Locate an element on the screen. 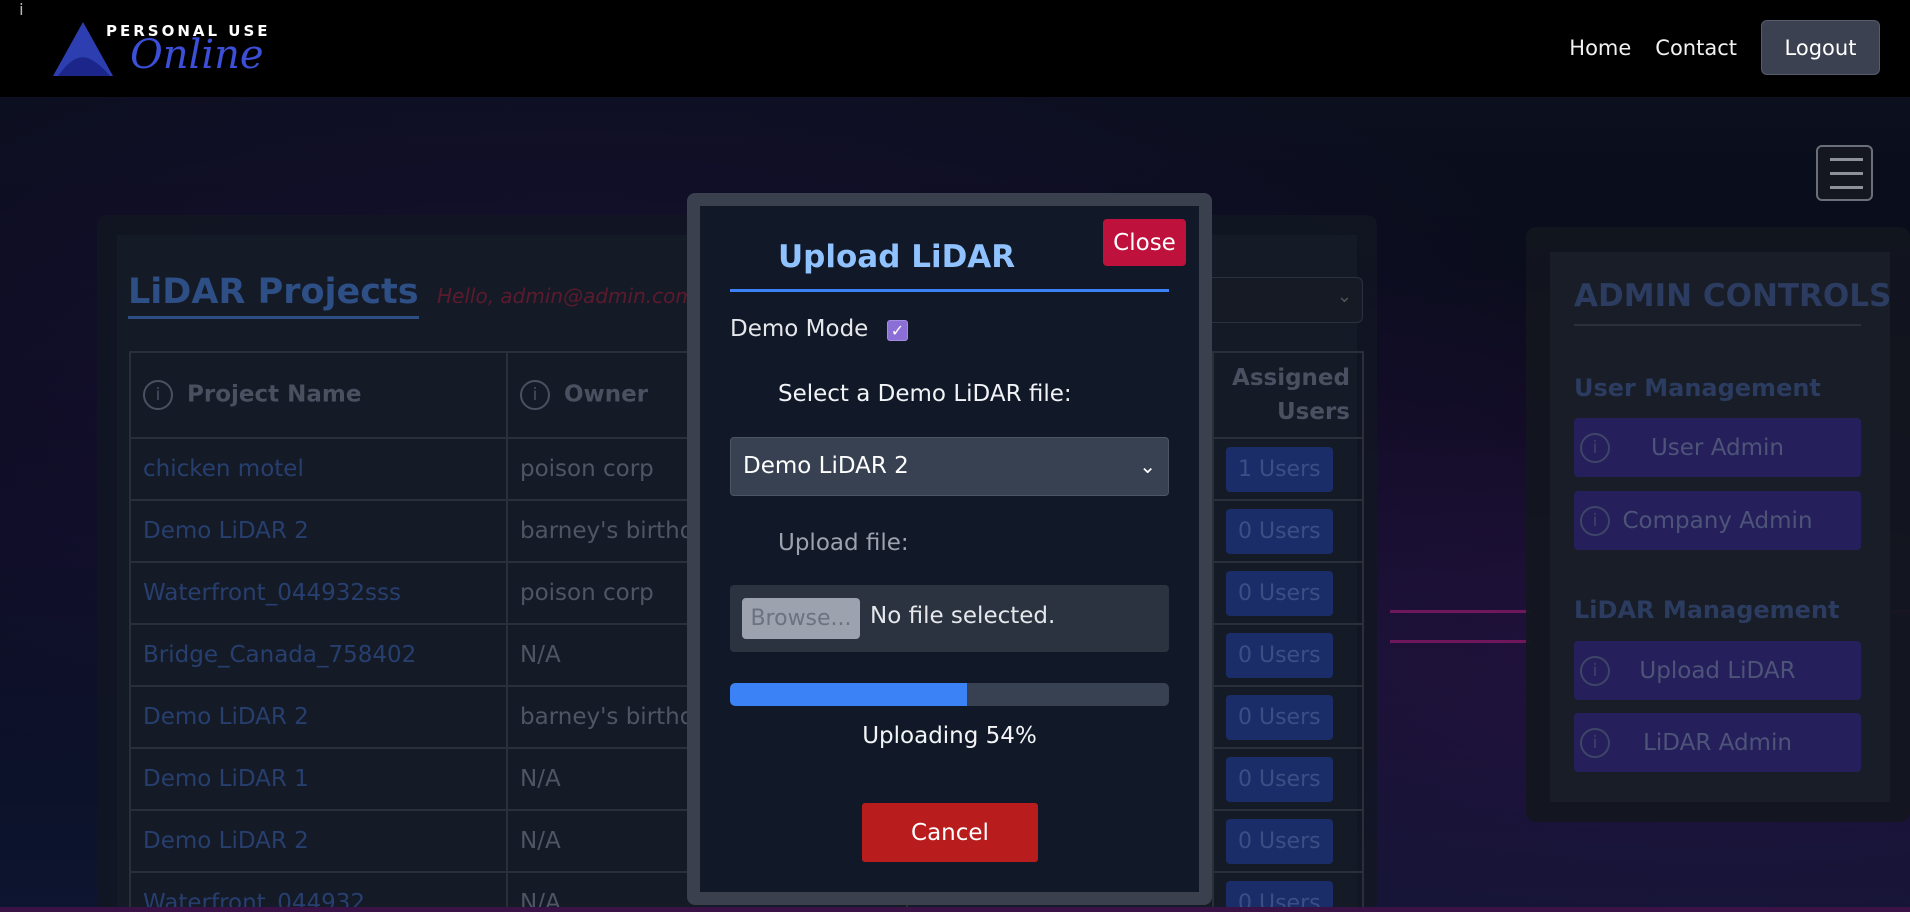 The width and height of the screenshot is (1910, 912). project-name-link: chicken motel is located at coordinates (318, 469).